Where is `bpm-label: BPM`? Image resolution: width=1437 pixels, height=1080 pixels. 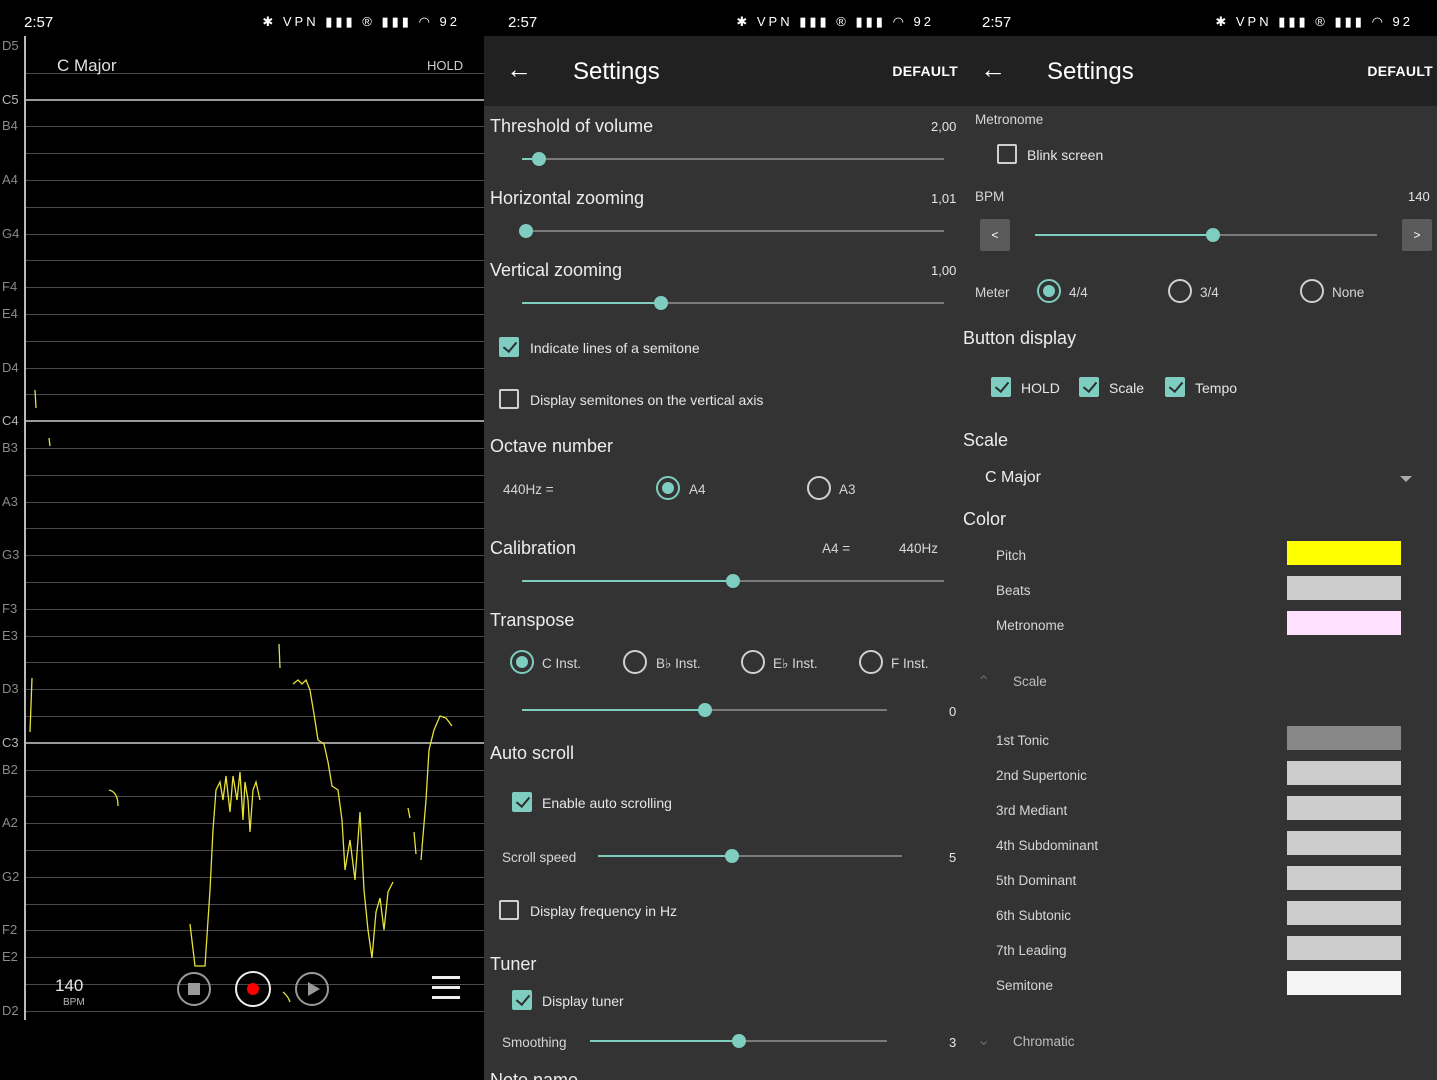 bpm-label: BPM is located at coordinates (990, 196).